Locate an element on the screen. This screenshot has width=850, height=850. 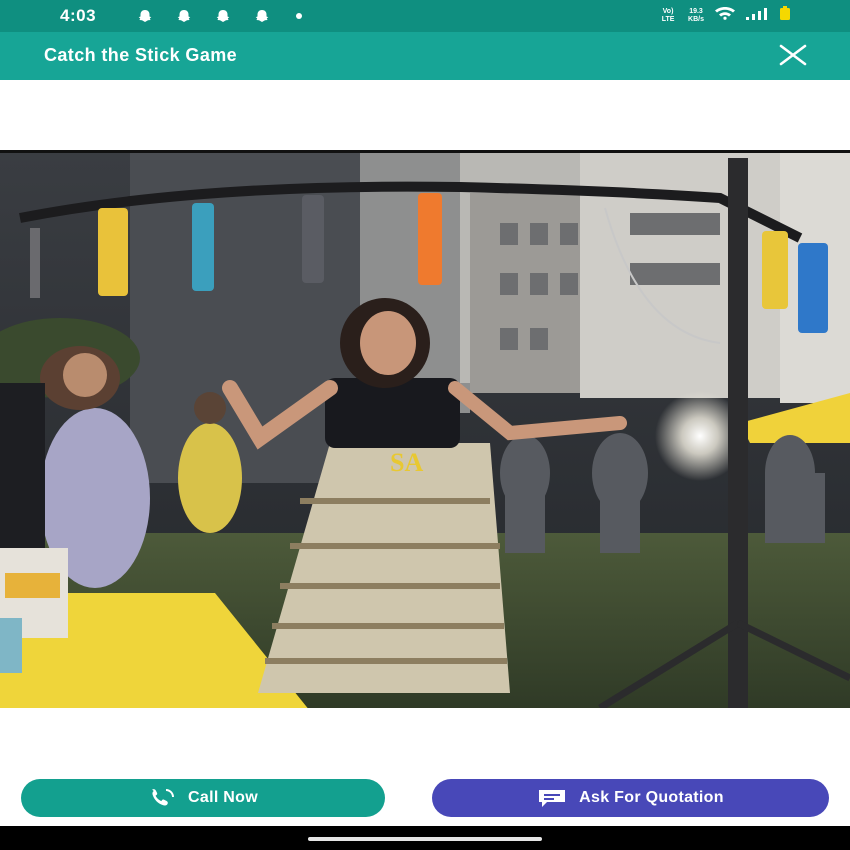
speed-value: 19.3 is located at coordinates (696, 11).